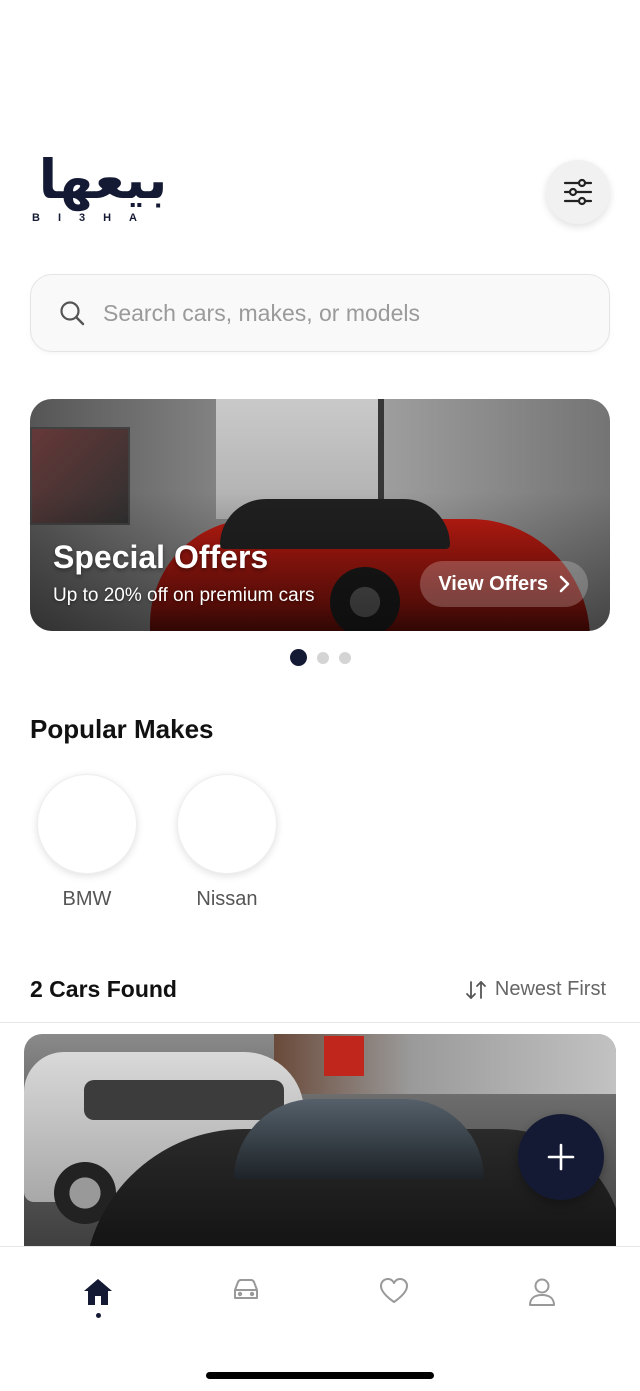 This screenshot has width=640, height=1391. I want to click on make-label: Nissan, so click(227, 899).